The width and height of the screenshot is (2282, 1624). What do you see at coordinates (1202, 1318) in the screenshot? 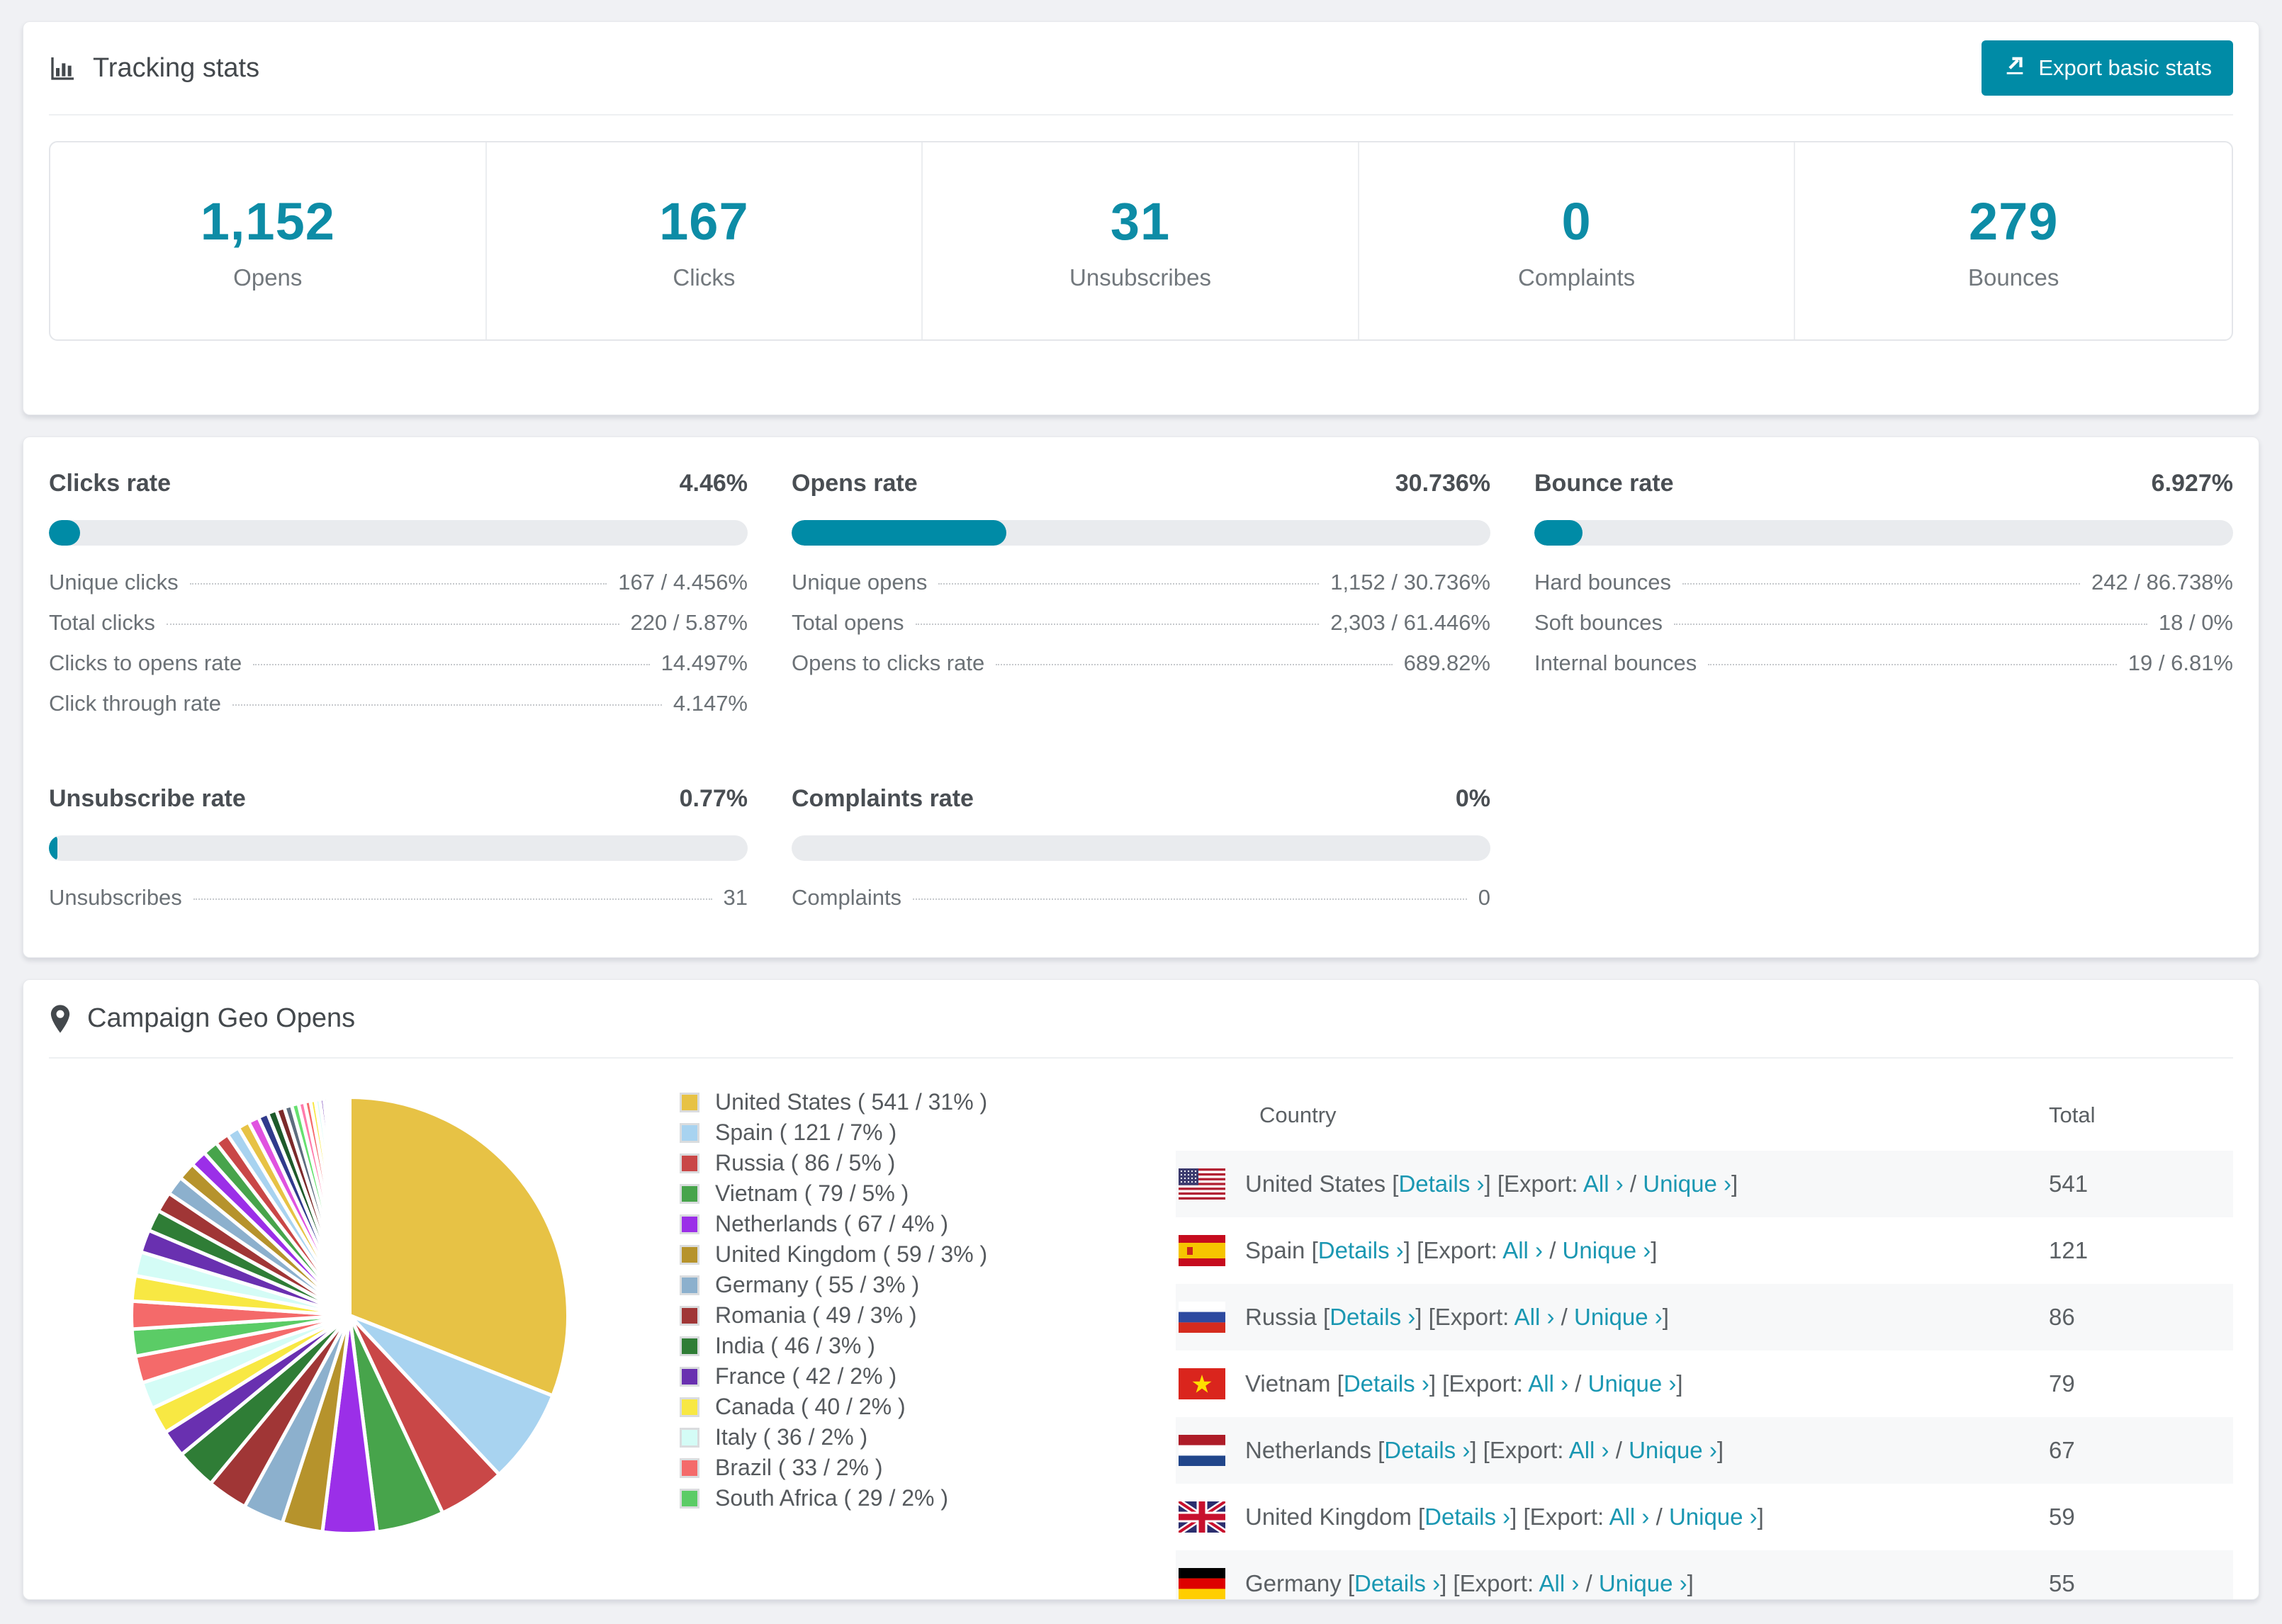
I see `flag-ru-icon` at bounding box center [1202, 1318].